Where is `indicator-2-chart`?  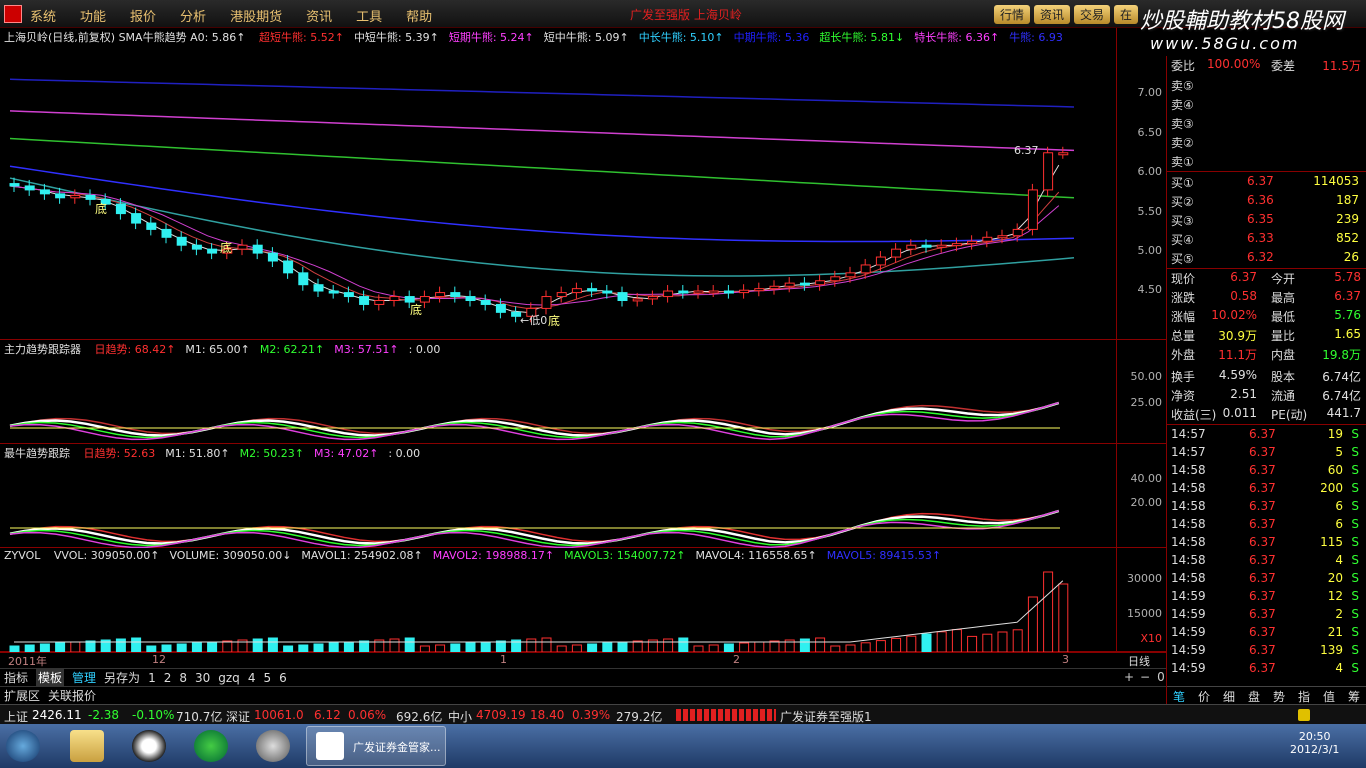
indicator-2-chart is located at coordinates (558, 496).